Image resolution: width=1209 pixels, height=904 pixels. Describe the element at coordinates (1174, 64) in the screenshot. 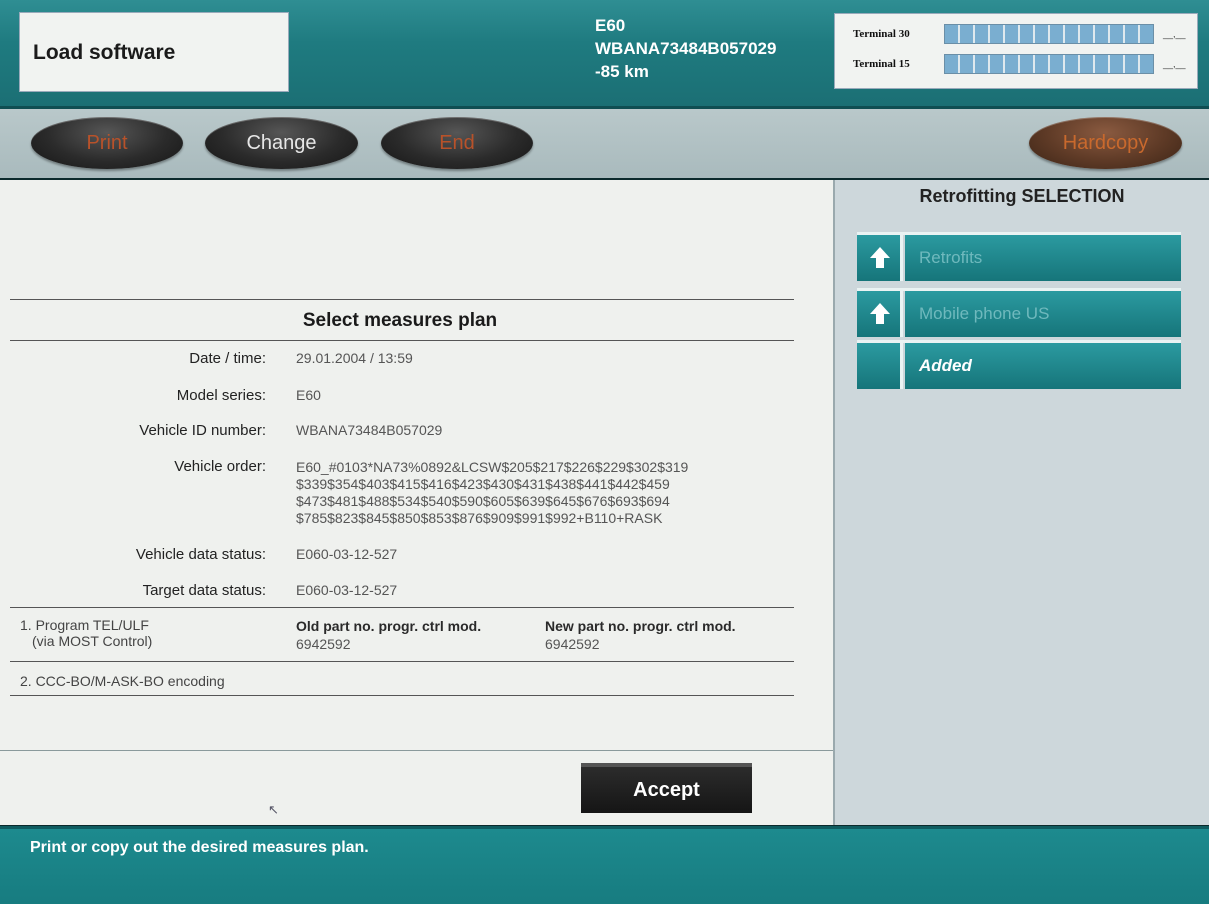

I see `terminal-15-value: __,__` at that location.